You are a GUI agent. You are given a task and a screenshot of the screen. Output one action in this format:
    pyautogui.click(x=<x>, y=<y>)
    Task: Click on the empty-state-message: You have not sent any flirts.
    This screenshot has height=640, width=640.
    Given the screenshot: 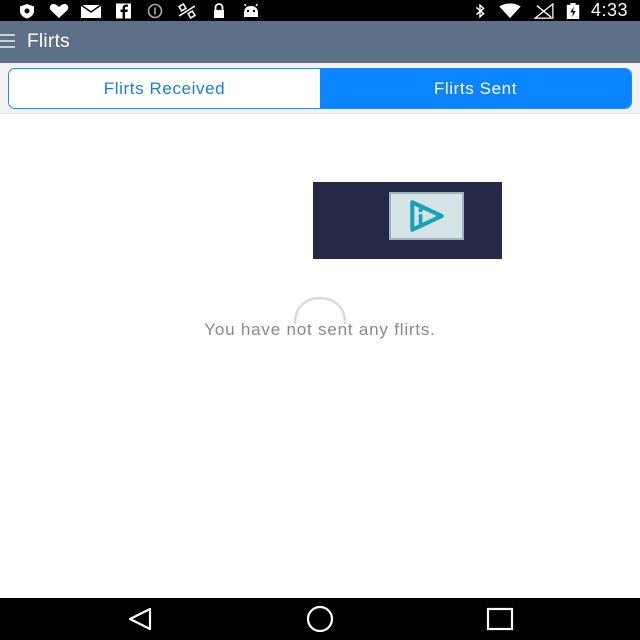 What is the action you would take?
    pyautogui.click(x=320, y=329)
    